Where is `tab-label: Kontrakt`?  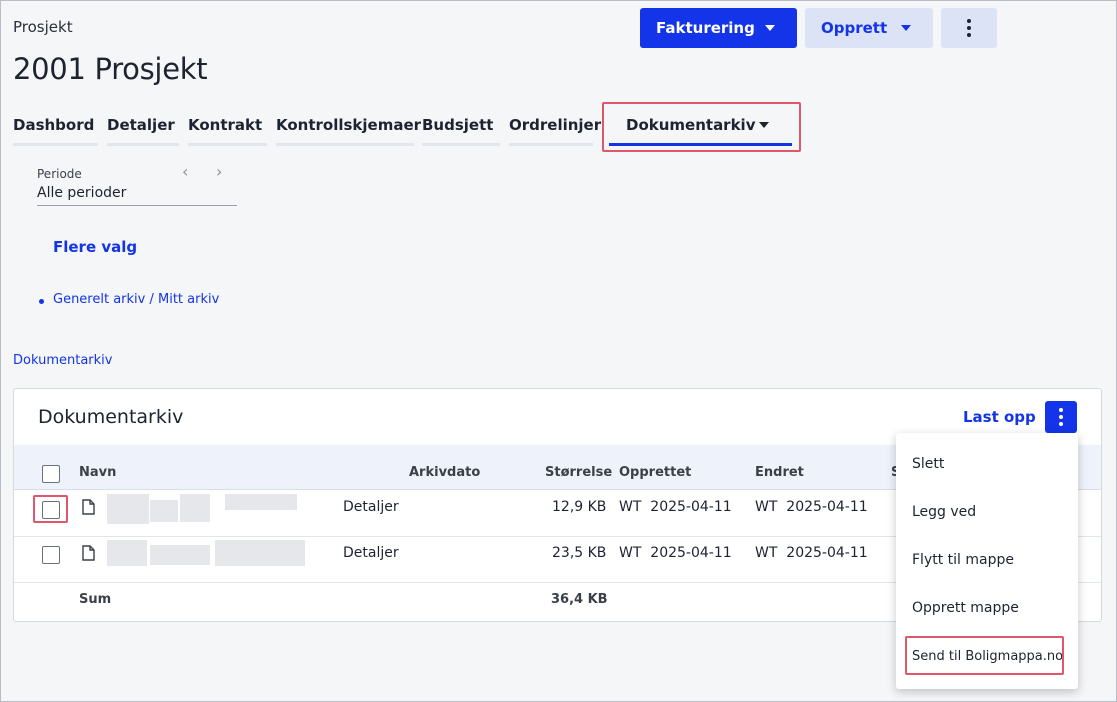 tab-label: Kontrakt is located at coordinates (225, 125).